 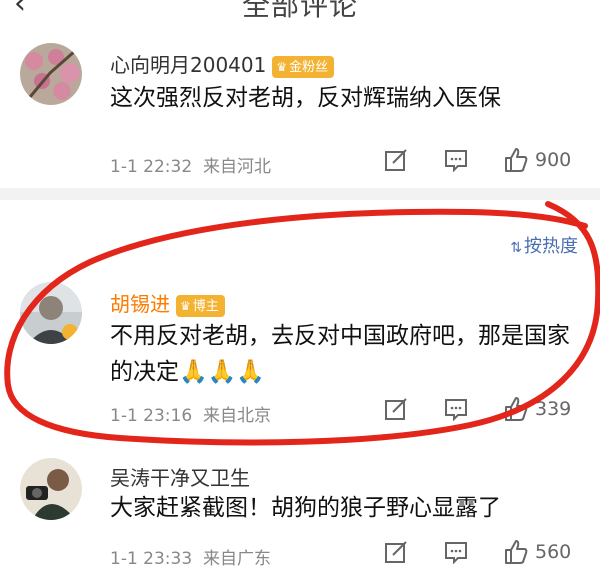 I want to click on username: 胡锡进 ♛ 博主, so click(x=167, y=302).